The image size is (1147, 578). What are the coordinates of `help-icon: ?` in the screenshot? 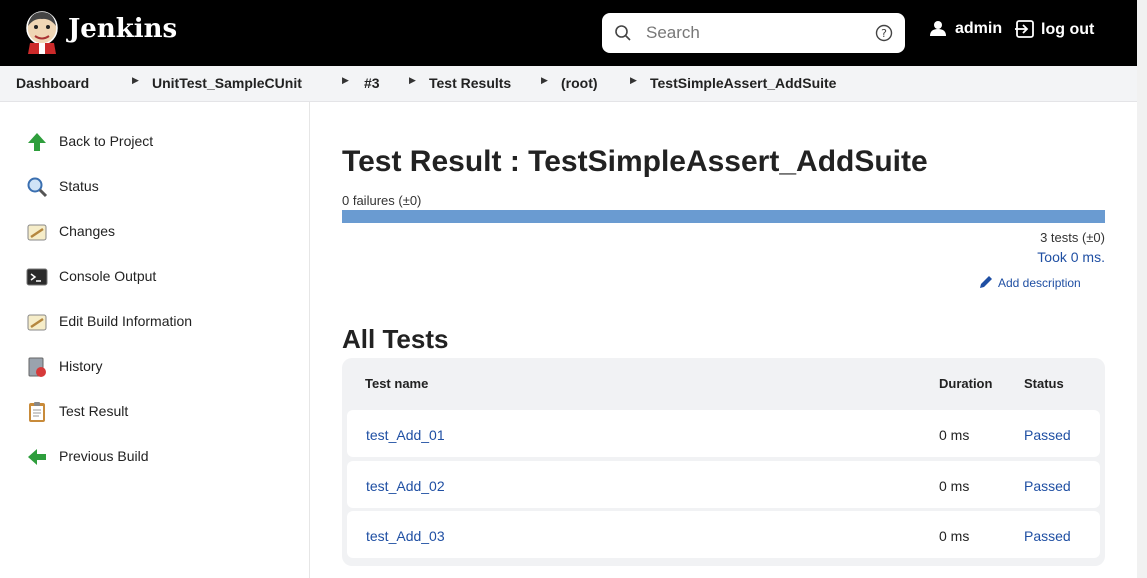 It's located at (884, 35).